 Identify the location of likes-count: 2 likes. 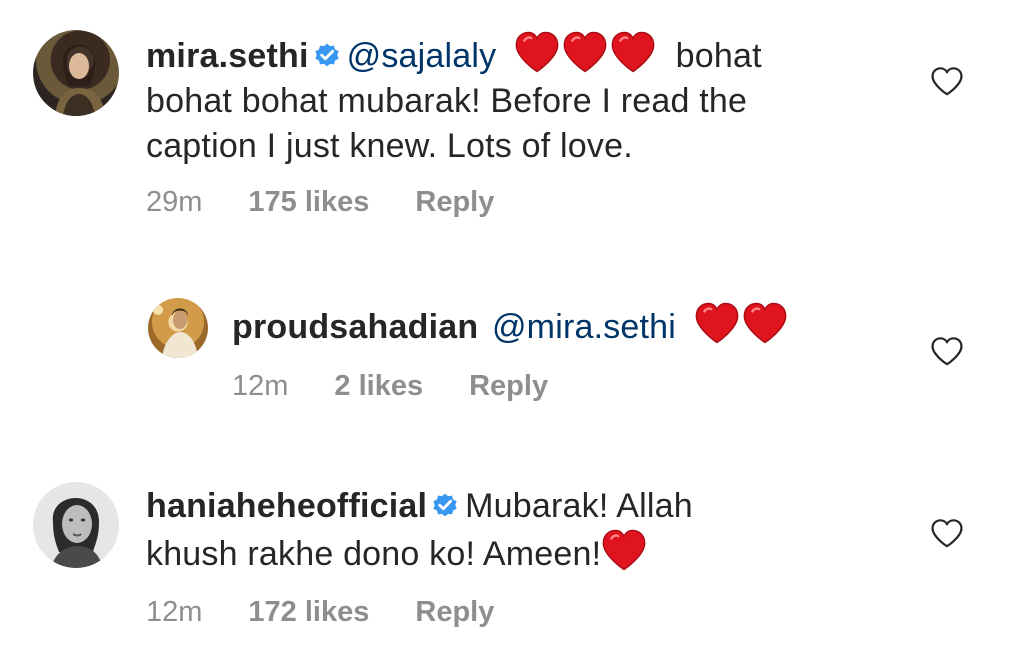
(378, 386).